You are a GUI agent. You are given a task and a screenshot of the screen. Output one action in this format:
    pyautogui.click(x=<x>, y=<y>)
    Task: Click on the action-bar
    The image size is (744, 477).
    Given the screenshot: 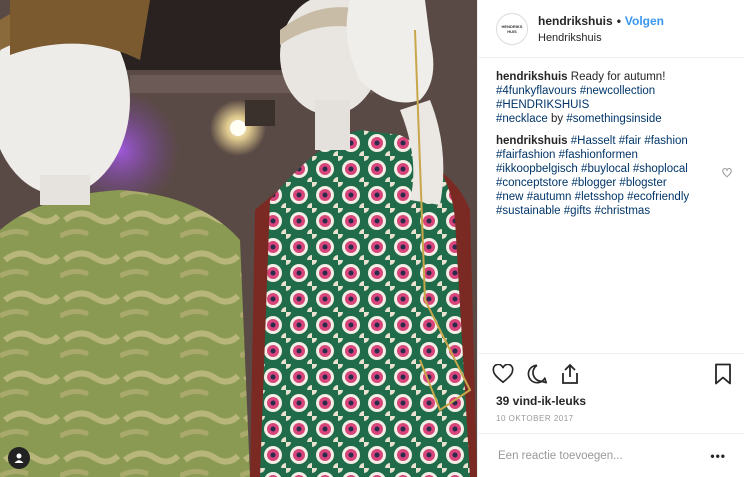 What is the action you would take?
    pyautogui.click(x=611, y=371)
    